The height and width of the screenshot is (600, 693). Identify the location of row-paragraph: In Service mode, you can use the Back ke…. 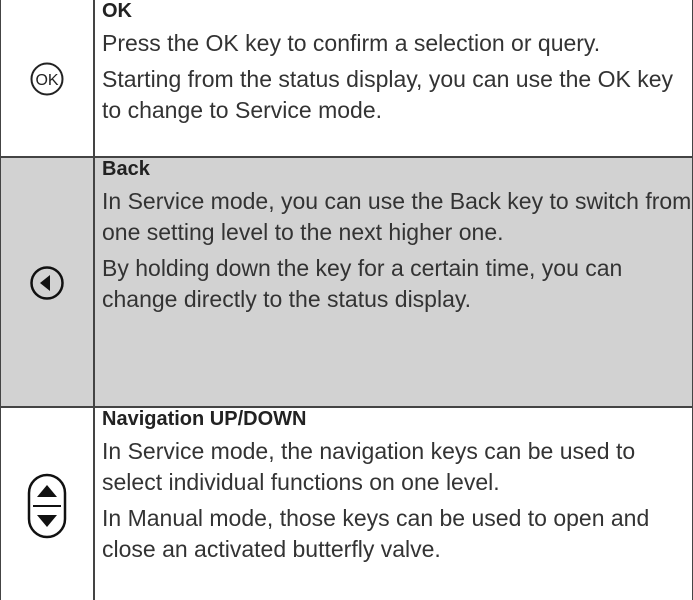
(397, 216).